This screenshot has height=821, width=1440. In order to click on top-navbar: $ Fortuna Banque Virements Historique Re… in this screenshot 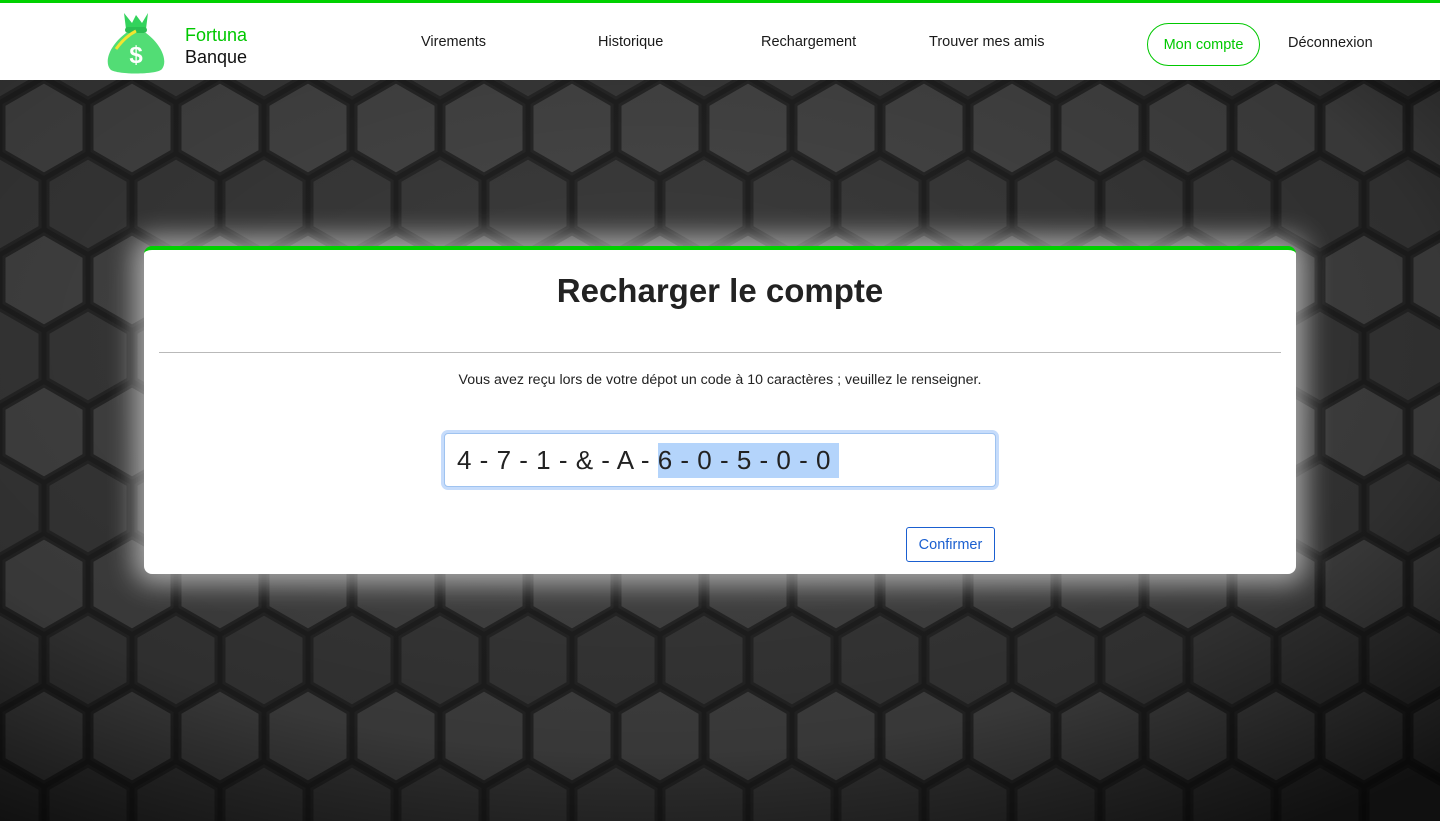, I will do `click(720, 40)`.